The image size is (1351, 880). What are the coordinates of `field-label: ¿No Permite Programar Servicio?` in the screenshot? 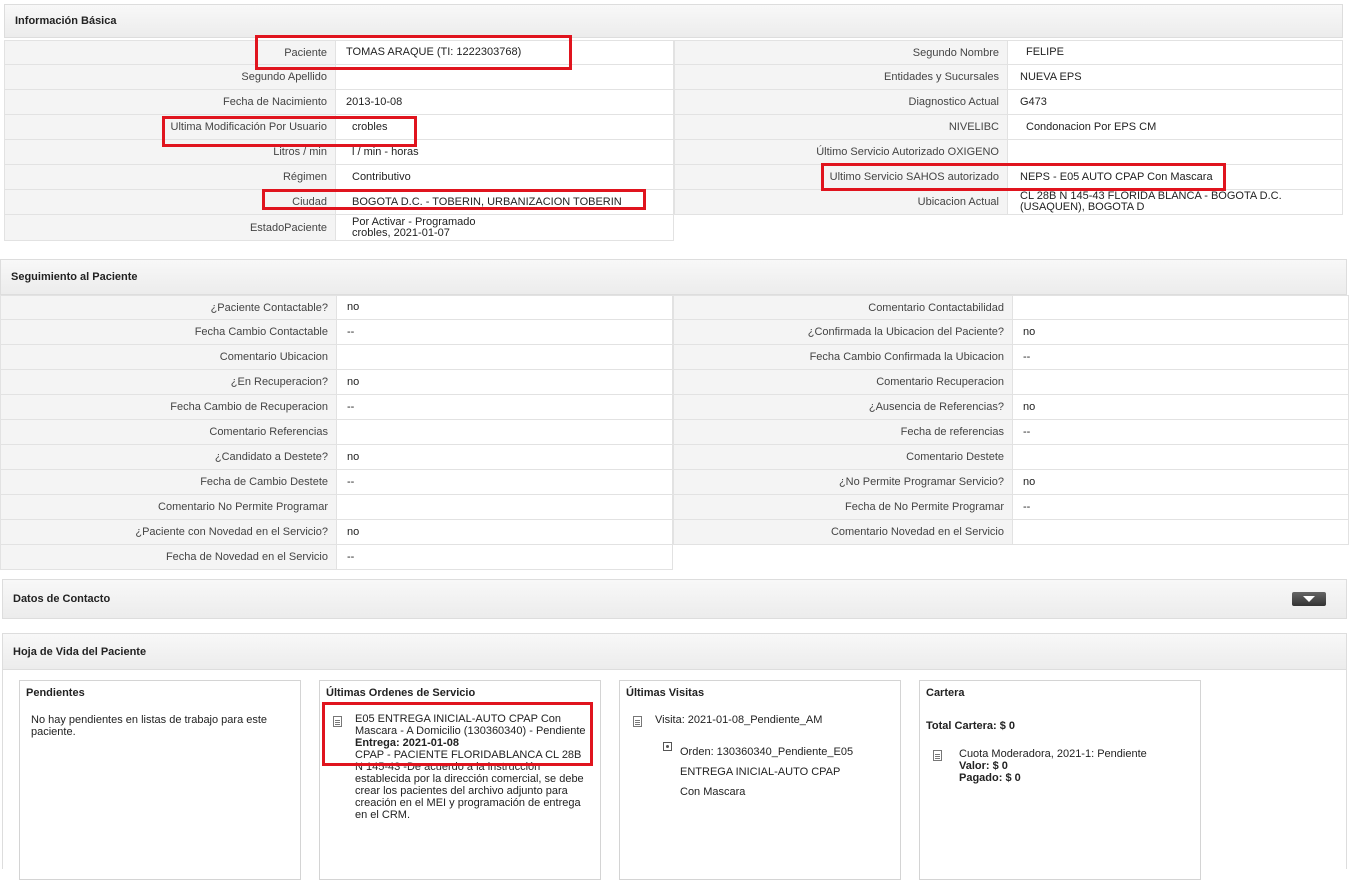 It's located at (842, 482).